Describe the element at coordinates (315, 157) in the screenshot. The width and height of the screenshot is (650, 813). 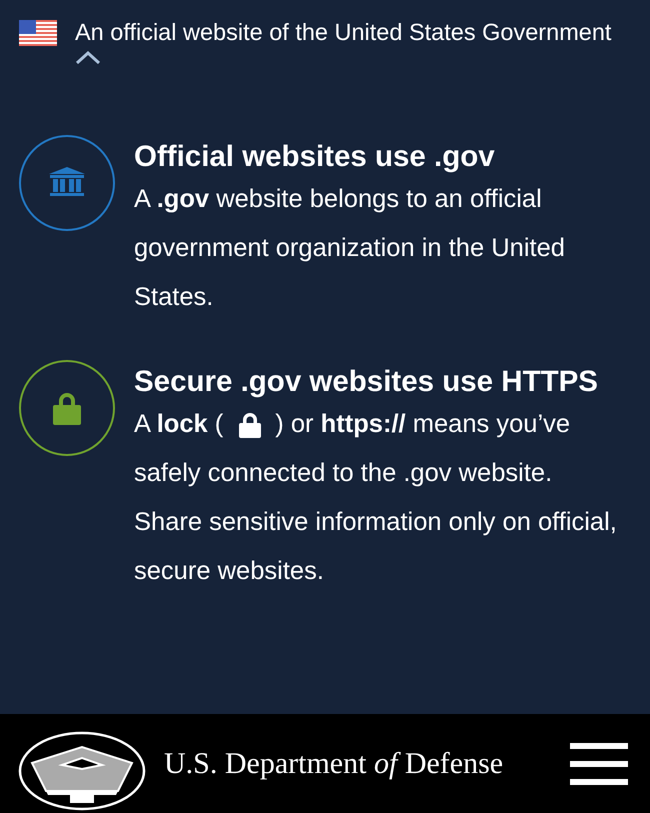
I see `section-heading: Official websites use .gov` at that location.